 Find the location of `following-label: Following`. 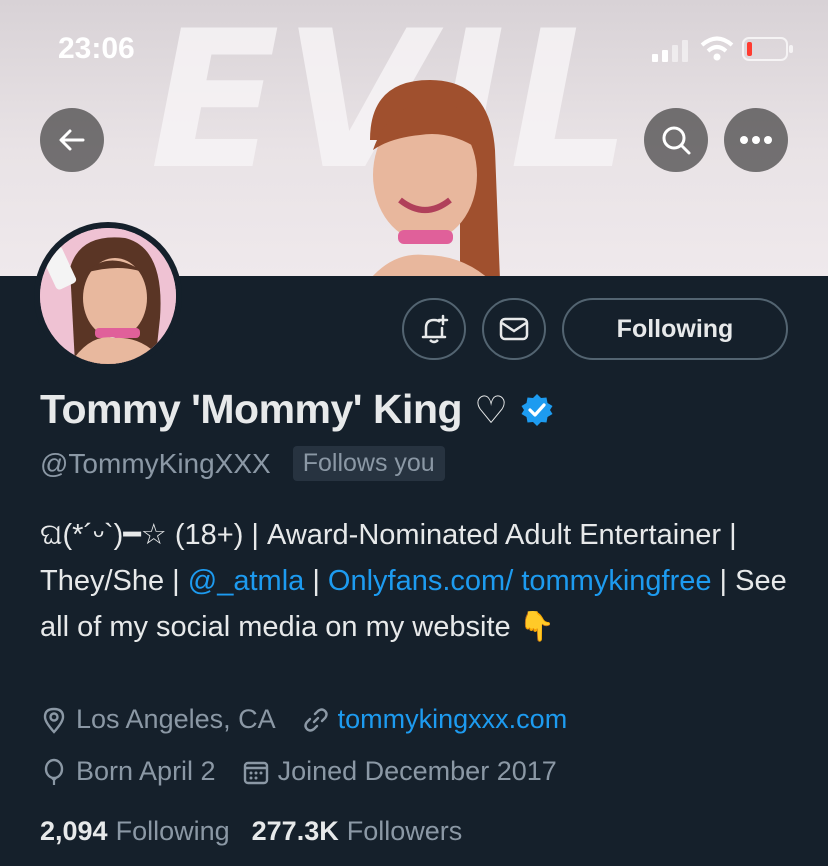

following-label: Following is located at coordinates (172, 831).